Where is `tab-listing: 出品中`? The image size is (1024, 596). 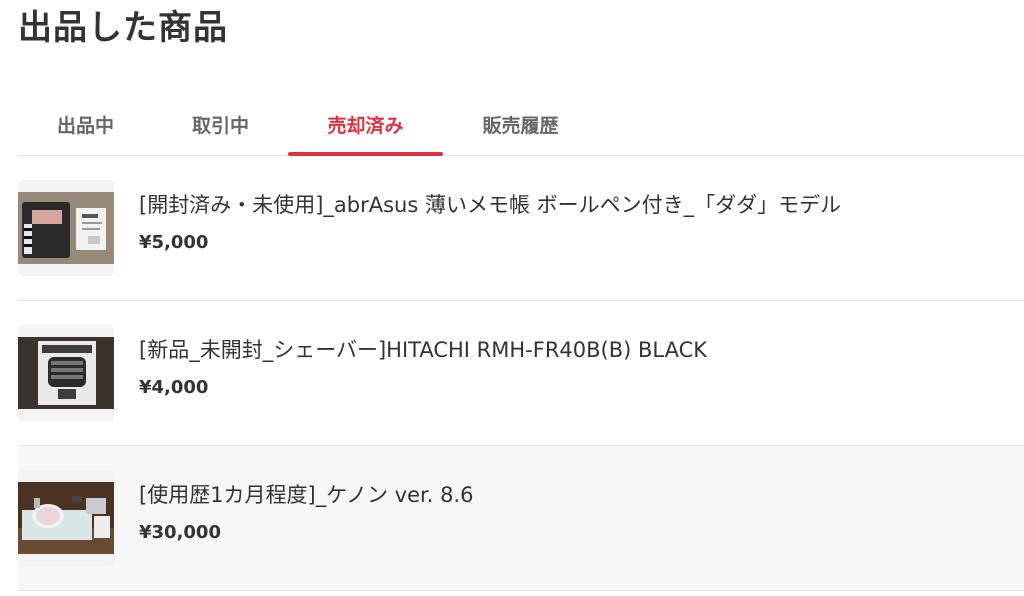
tab-listing: 出品中 is located at coordinates (85, 127).